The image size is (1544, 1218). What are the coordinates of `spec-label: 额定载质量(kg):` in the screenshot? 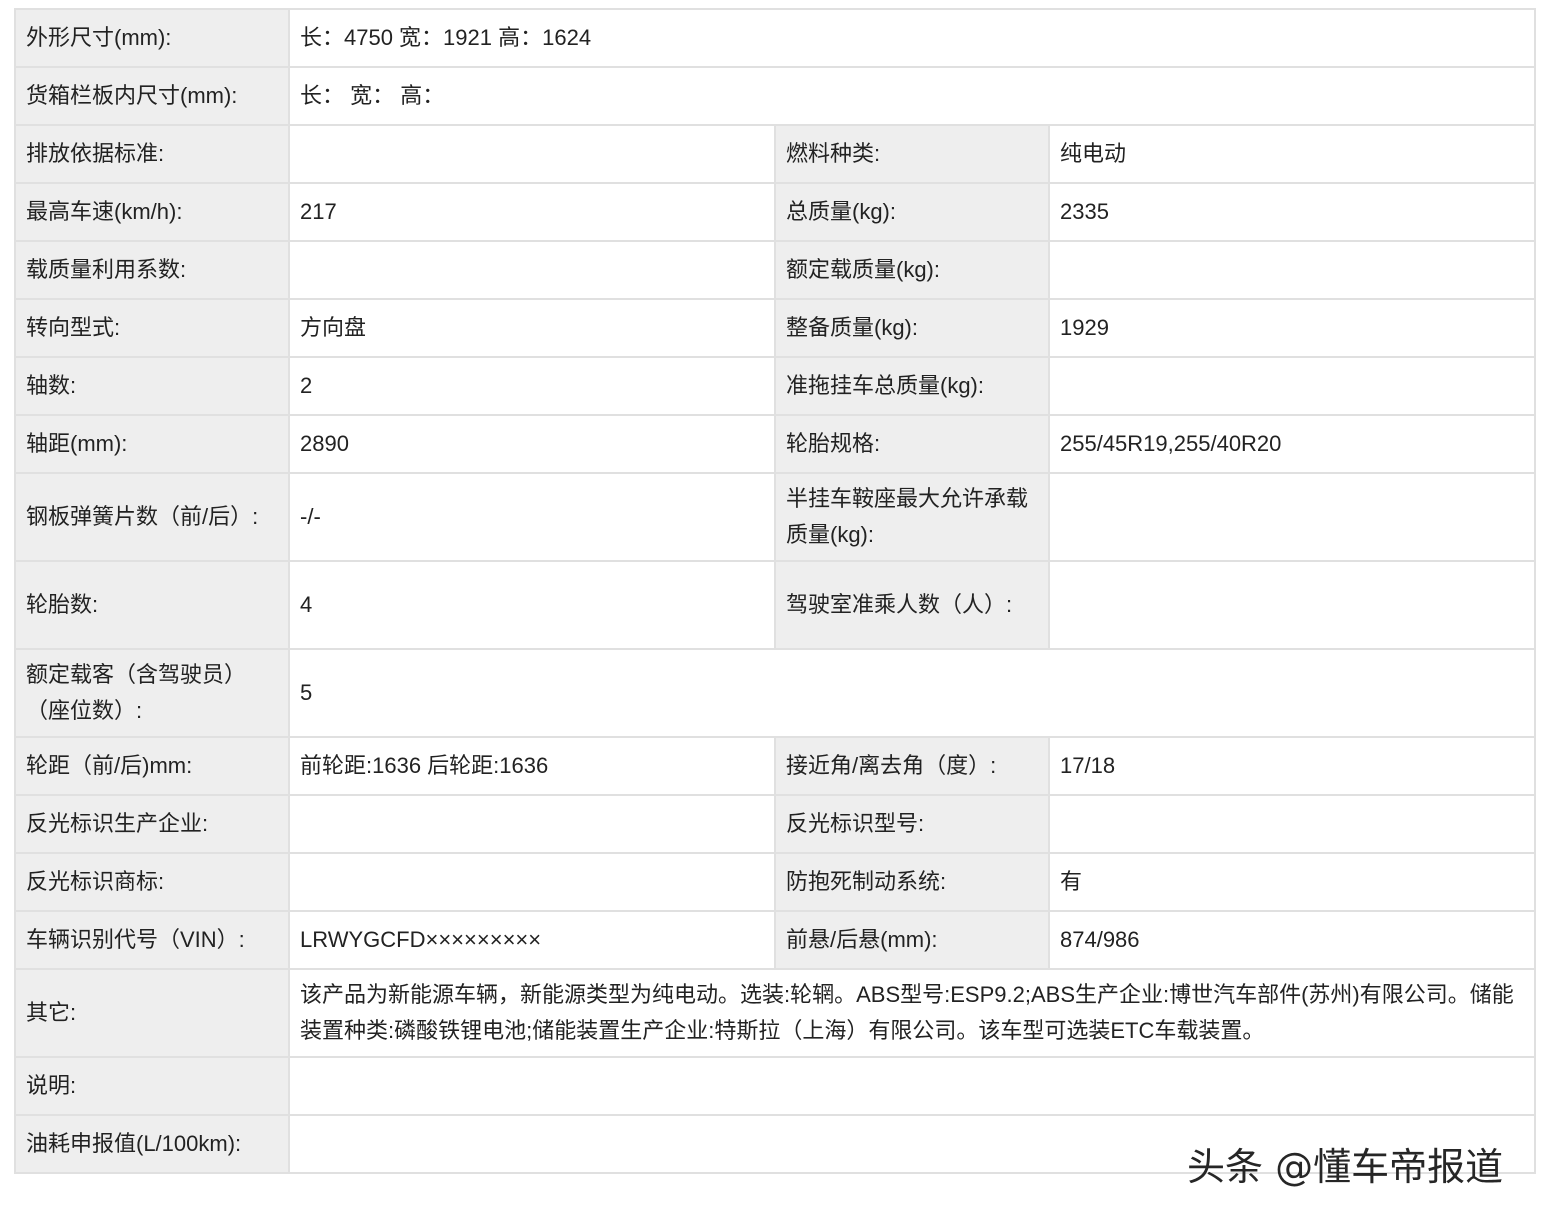 It's located at (912, 270).